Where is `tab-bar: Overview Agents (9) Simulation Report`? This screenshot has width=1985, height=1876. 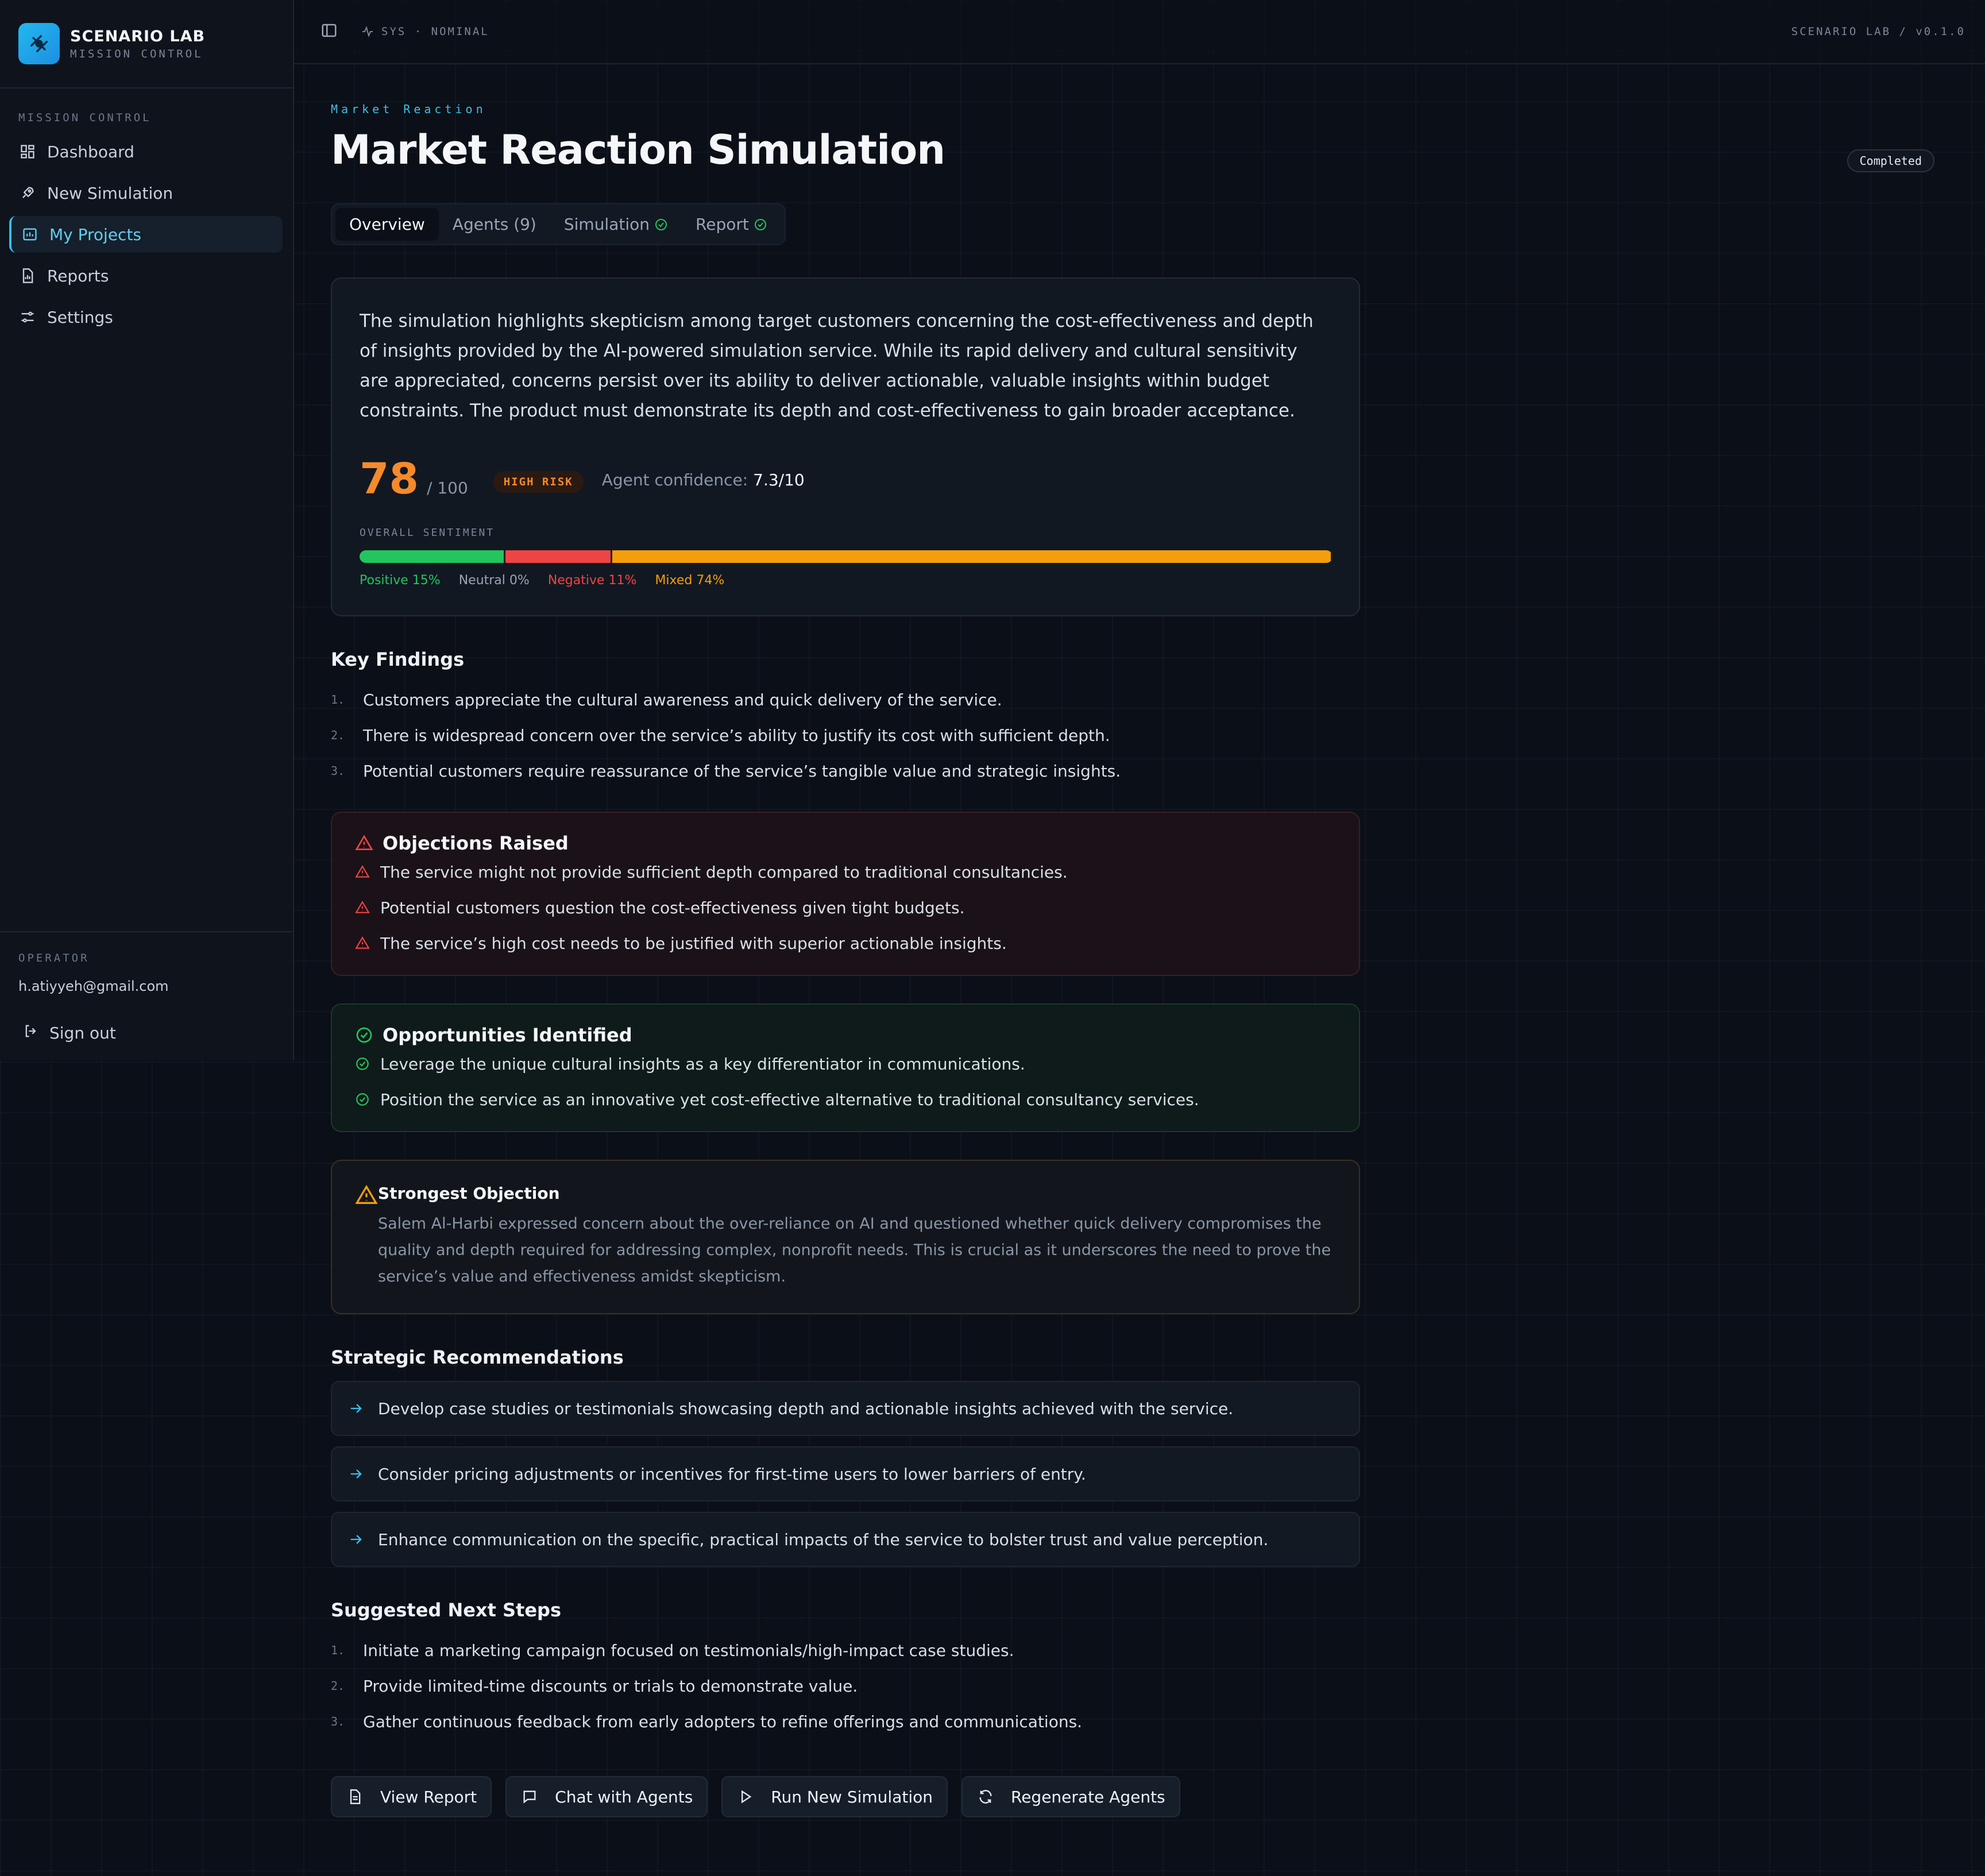
tab-bar: Overview Agents (9) Simulation Report is located at coordinates (559, 224).